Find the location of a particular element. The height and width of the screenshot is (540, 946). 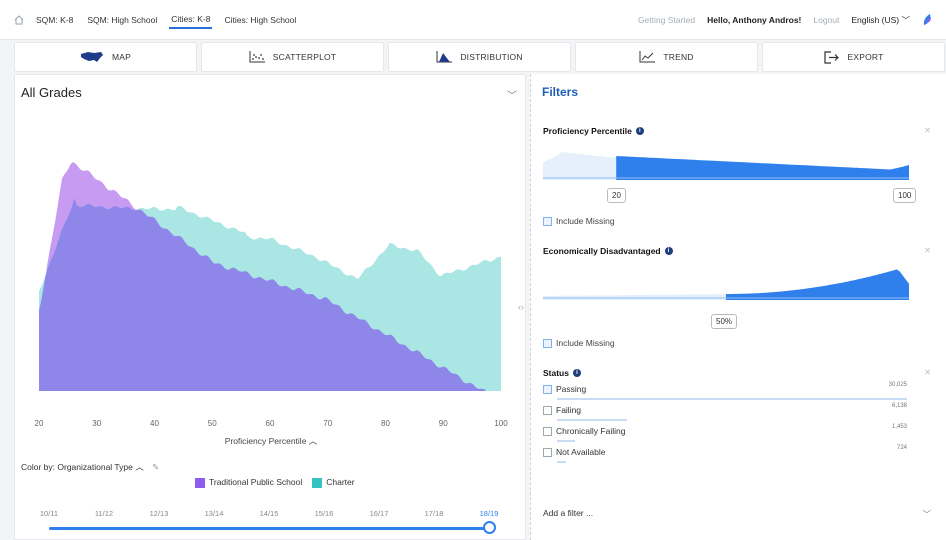

year-label: 16/17 is located at coordinates (379, 513).